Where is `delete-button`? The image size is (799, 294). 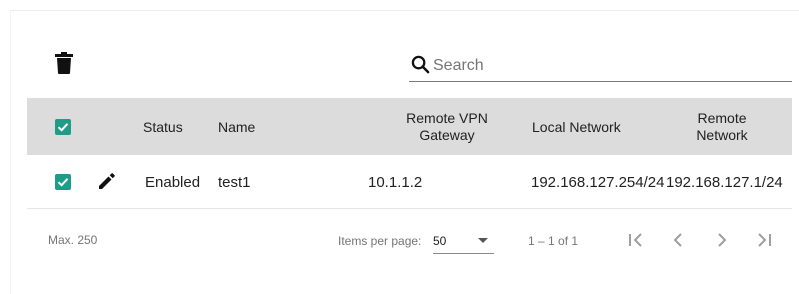 delete-button is located at coordinates (64, 63).